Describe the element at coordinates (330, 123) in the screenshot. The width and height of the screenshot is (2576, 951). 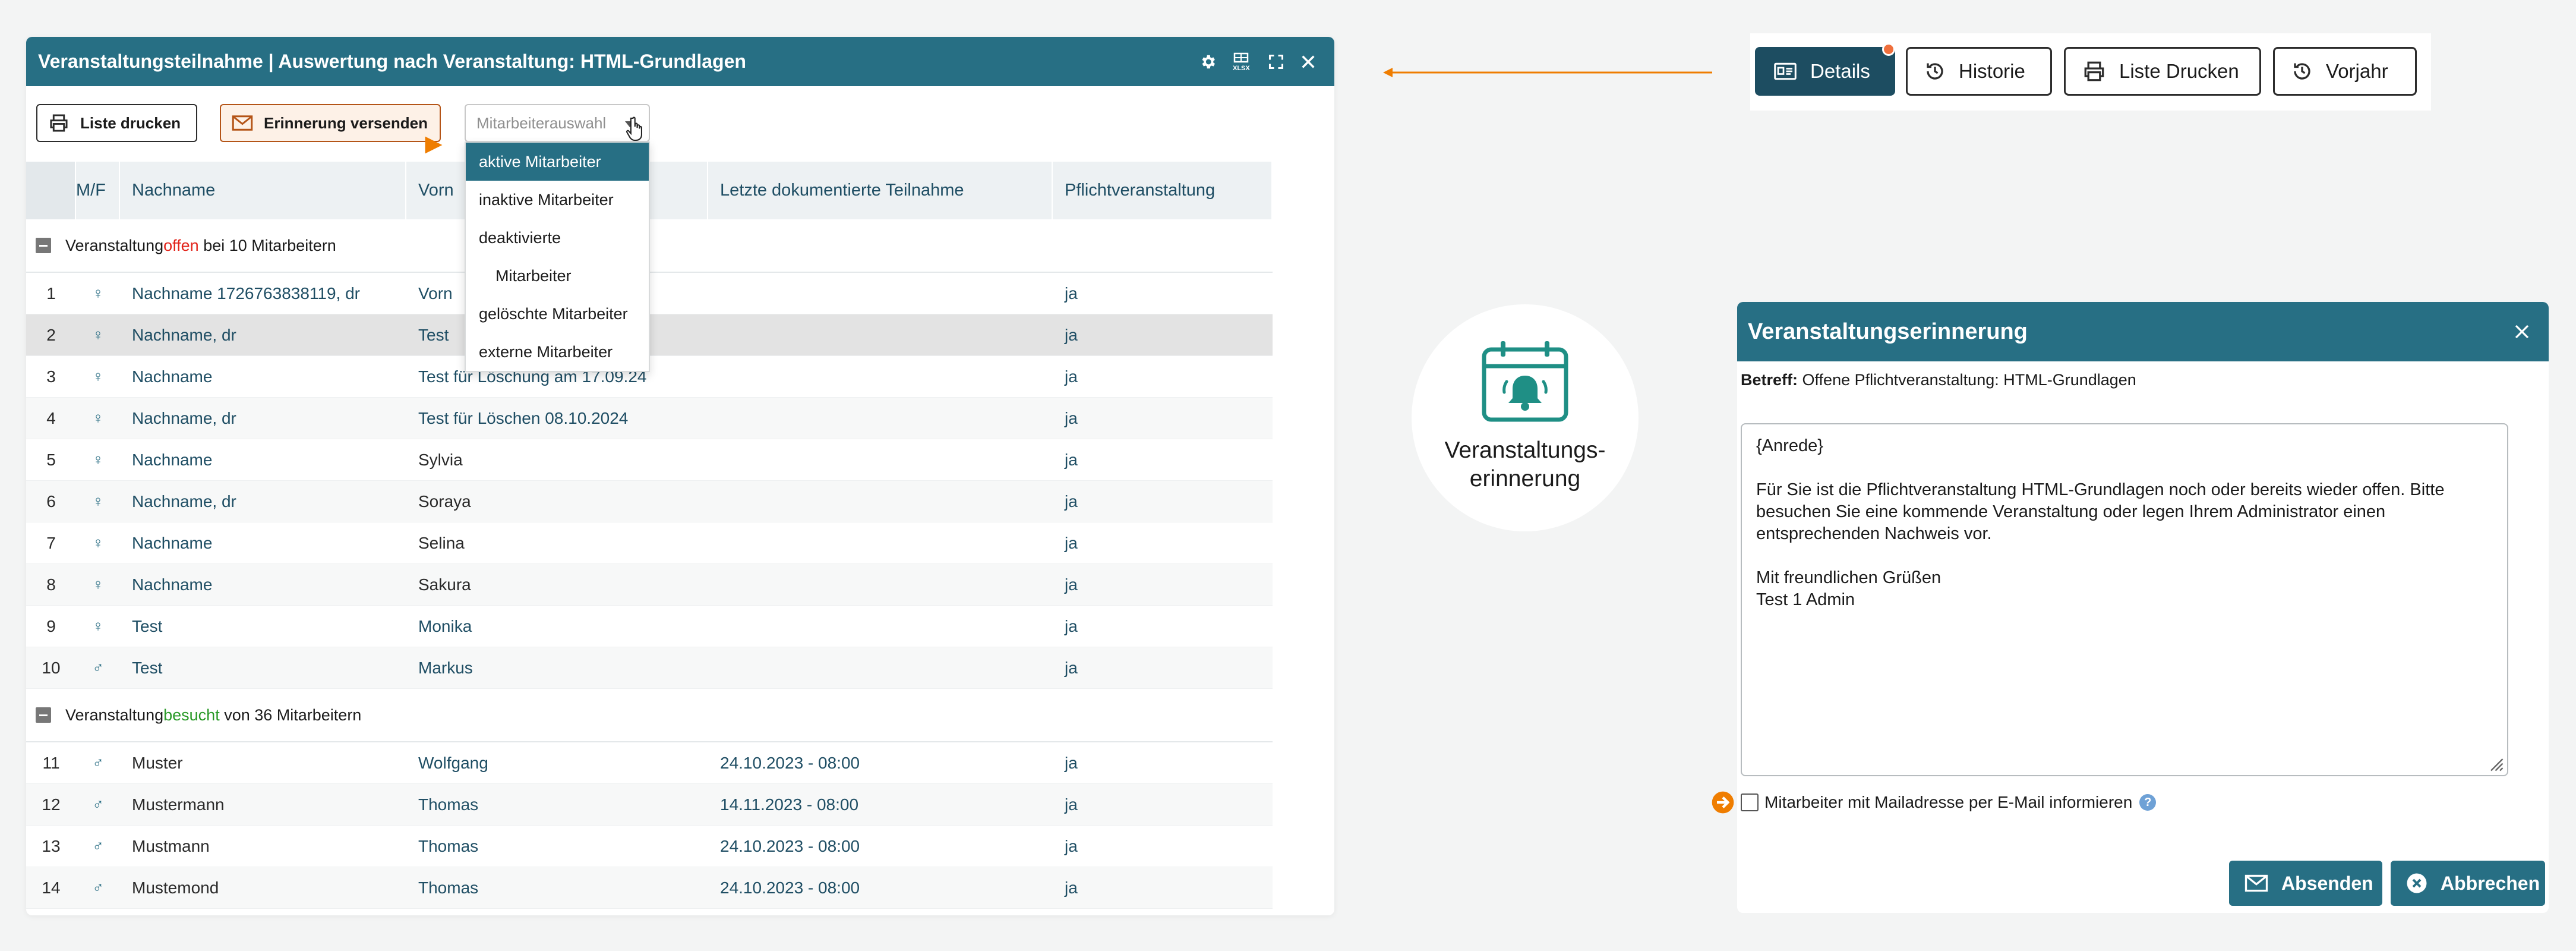
I see `send-reminder-button: Erinnerung versenden` at that location.